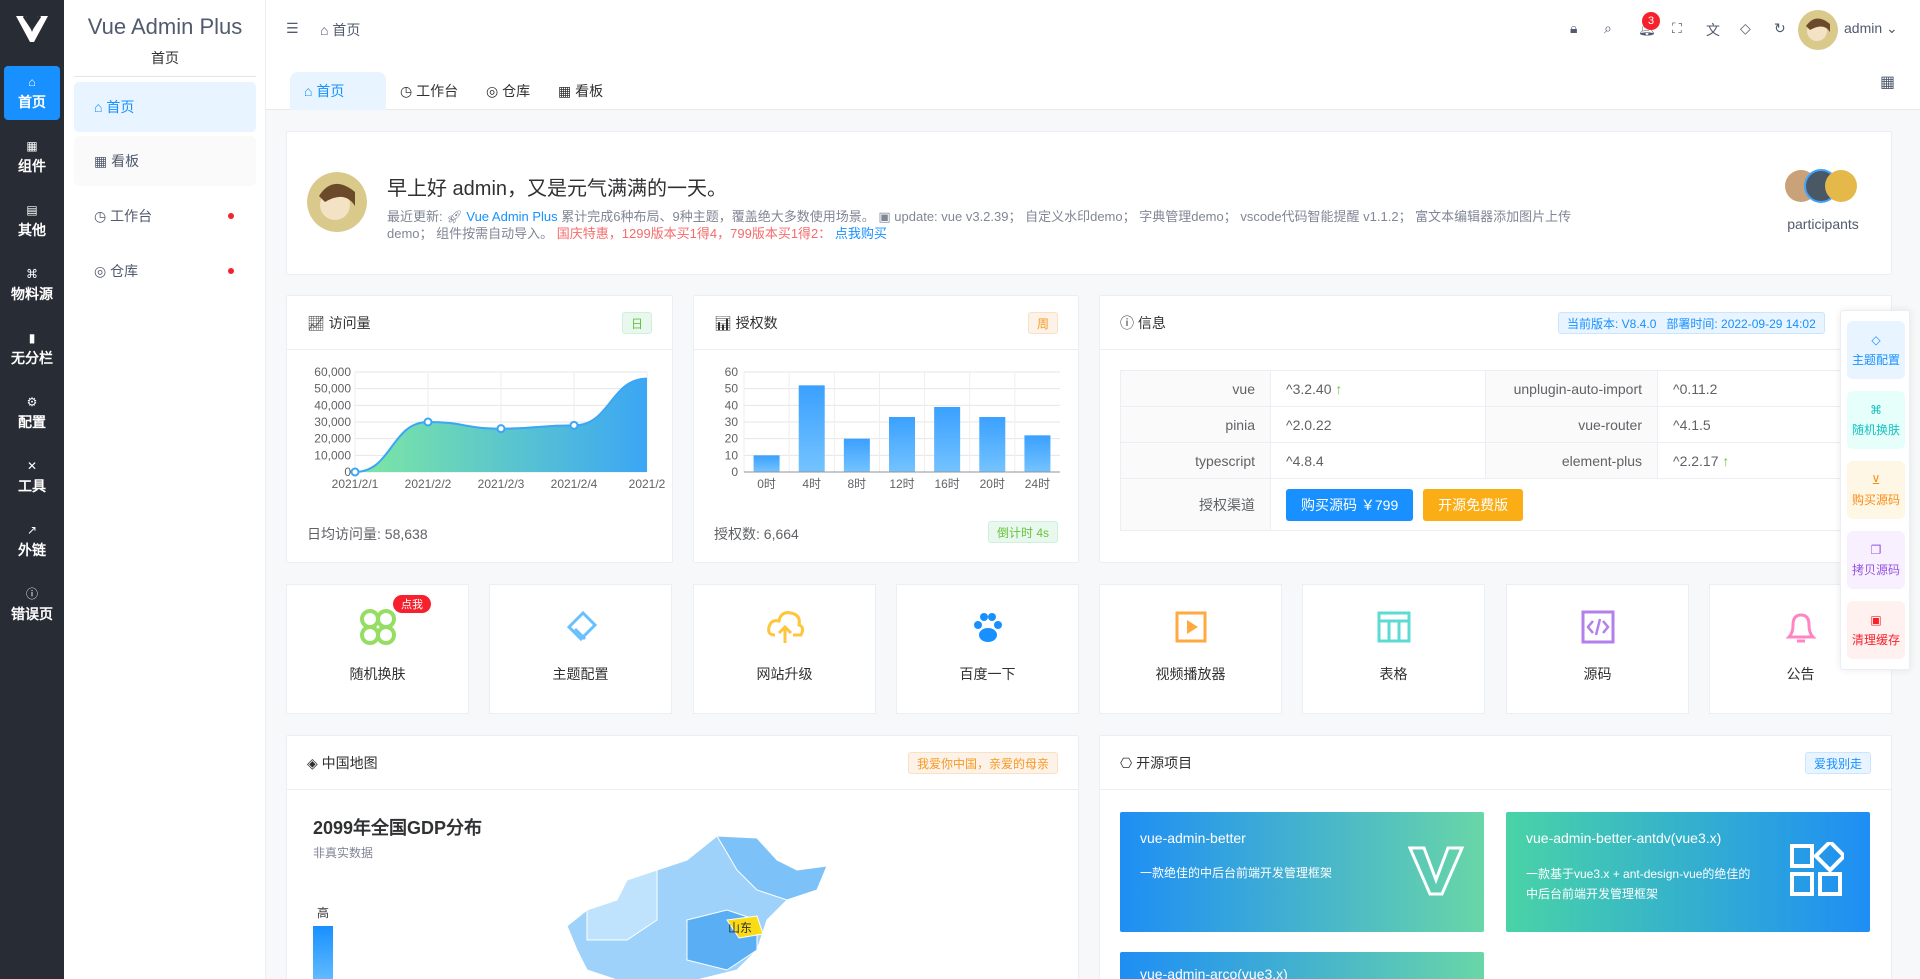  I want to click on sidebar-item-label: 仓库, so click(124, 271).